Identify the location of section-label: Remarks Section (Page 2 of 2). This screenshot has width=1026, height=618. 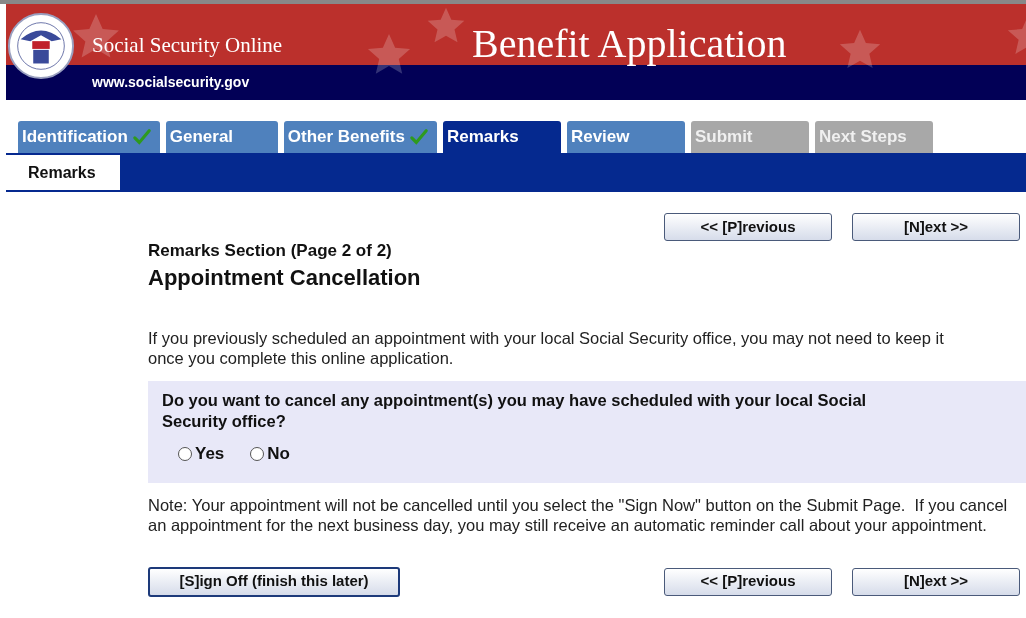
(270, 251).